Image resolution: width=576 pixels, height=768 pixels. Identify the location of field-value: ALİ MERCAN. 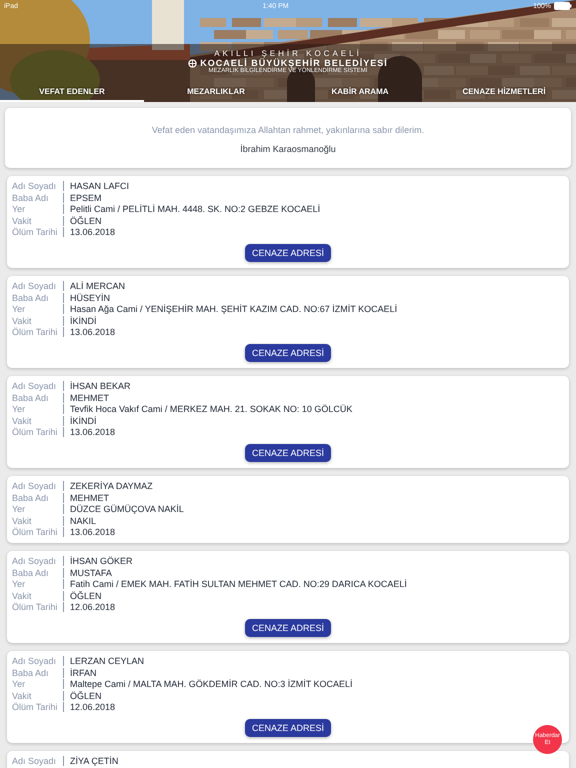
(97, 286).